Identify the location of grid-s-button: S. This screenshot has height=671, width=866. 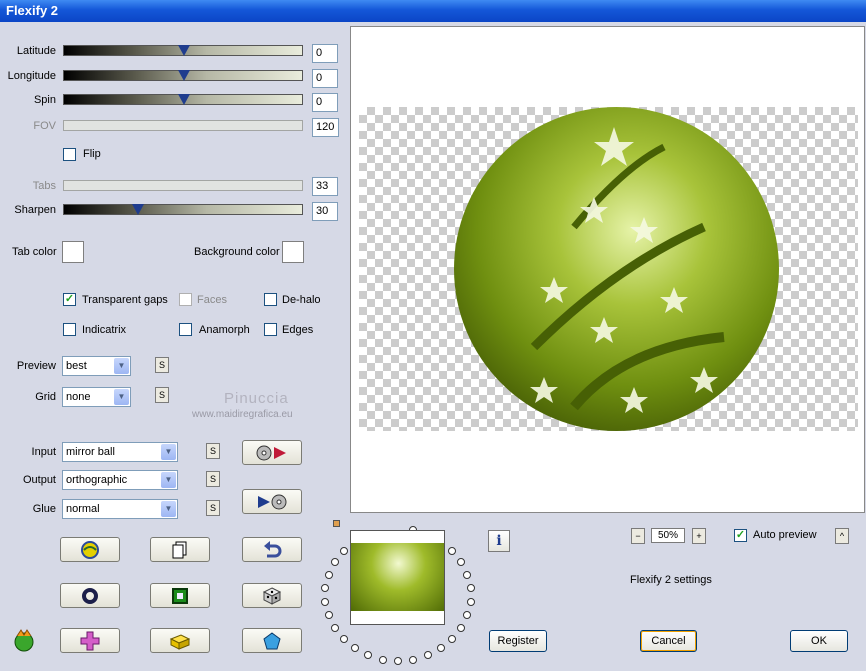
(162, 395).